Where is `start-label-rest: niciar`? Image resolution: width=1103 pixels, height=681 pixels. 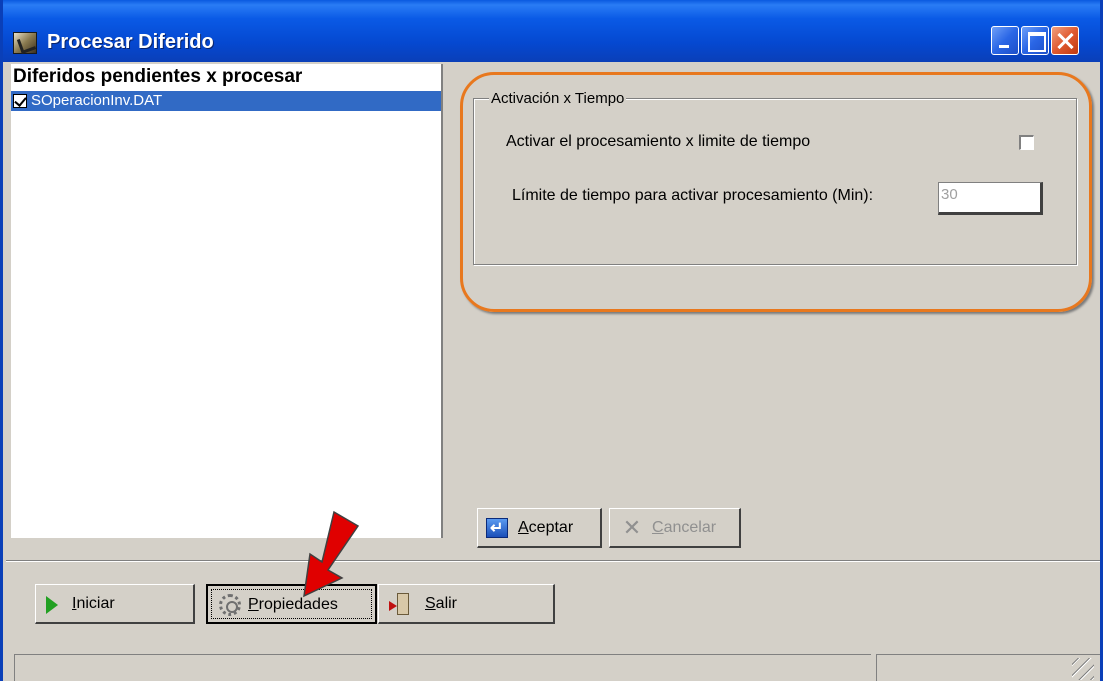
start-label-rest: niciar is located at coordinates (95, 603).